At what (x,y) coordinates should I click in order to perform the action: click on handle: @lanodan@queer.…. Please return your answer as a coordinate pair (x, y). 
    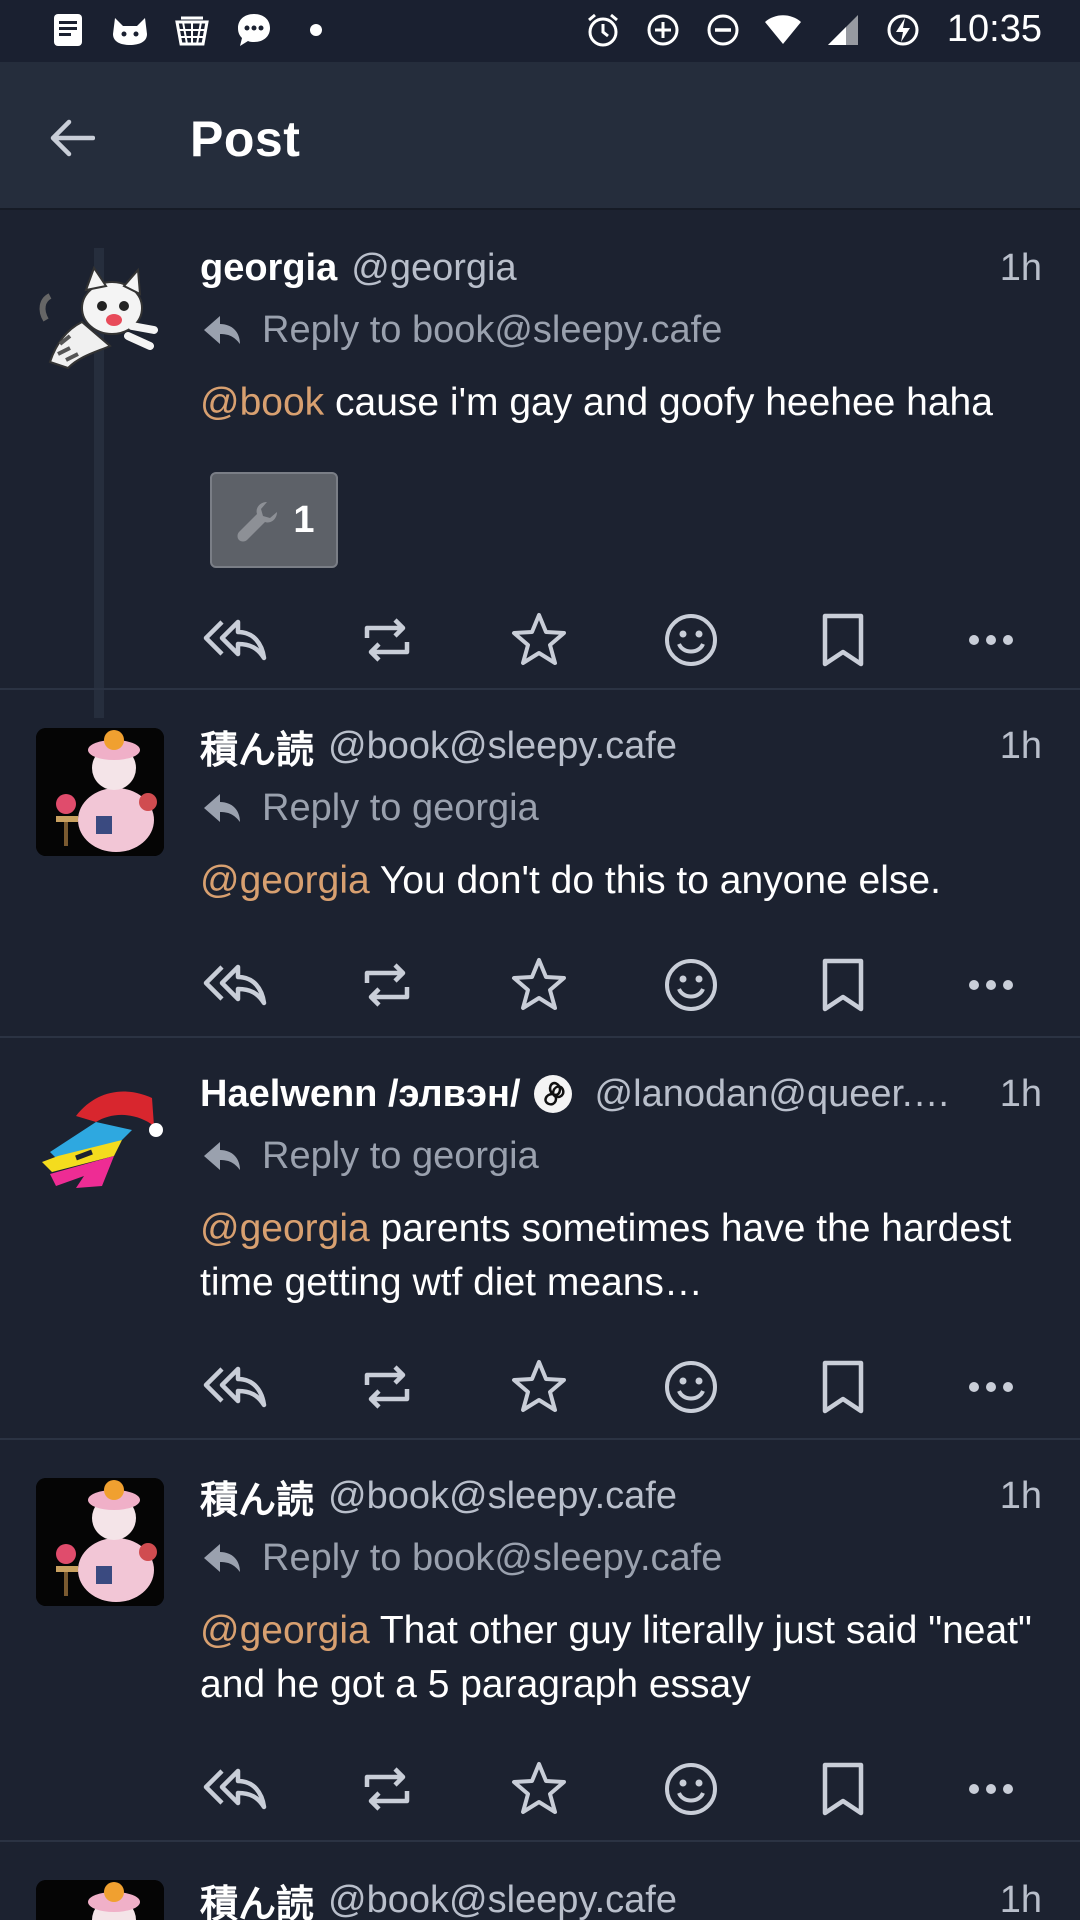
    Looking at the image, I should click on (772, 1093).